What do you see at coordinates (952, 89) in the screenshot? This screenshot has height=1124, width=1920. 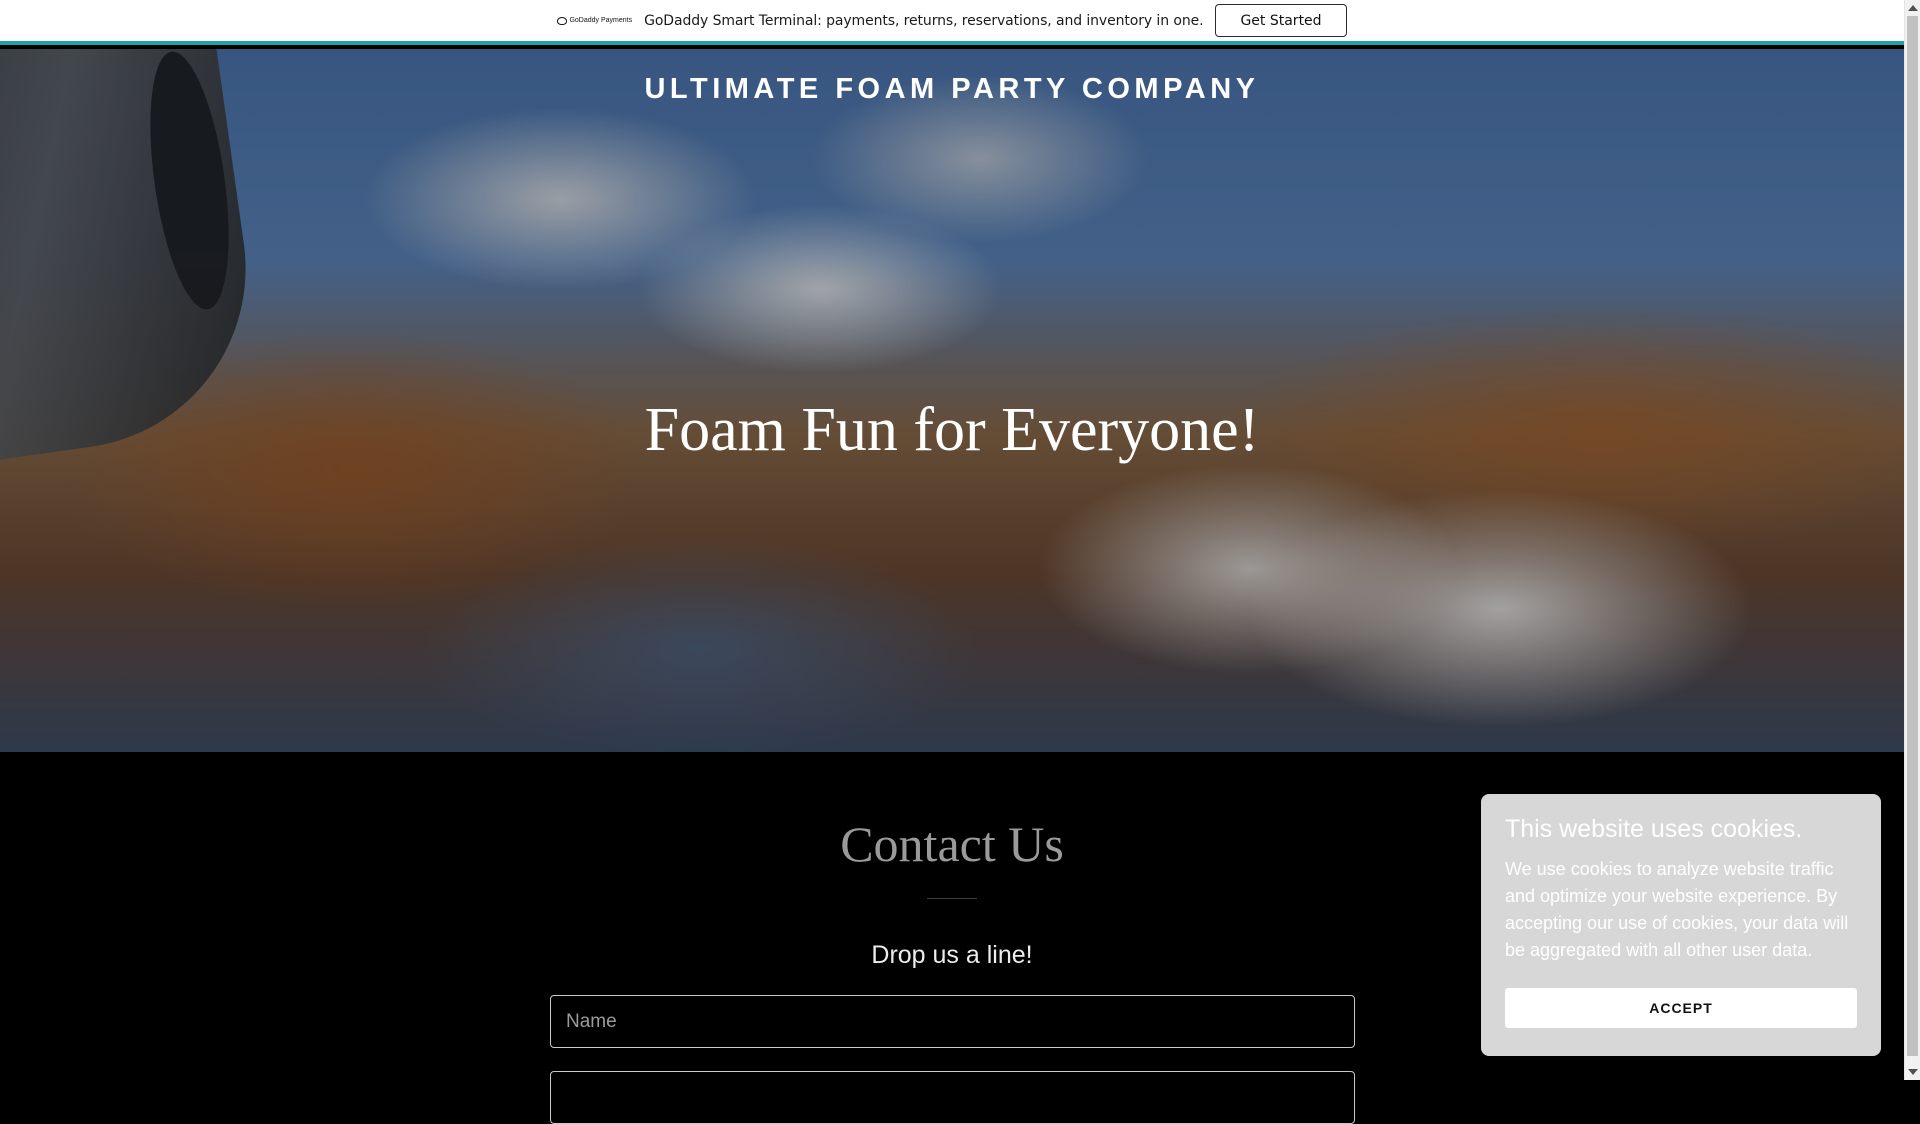 I see `site-title: ULTIMATE FOAM PARTY COMPANY` at bounding box center [952, 89].